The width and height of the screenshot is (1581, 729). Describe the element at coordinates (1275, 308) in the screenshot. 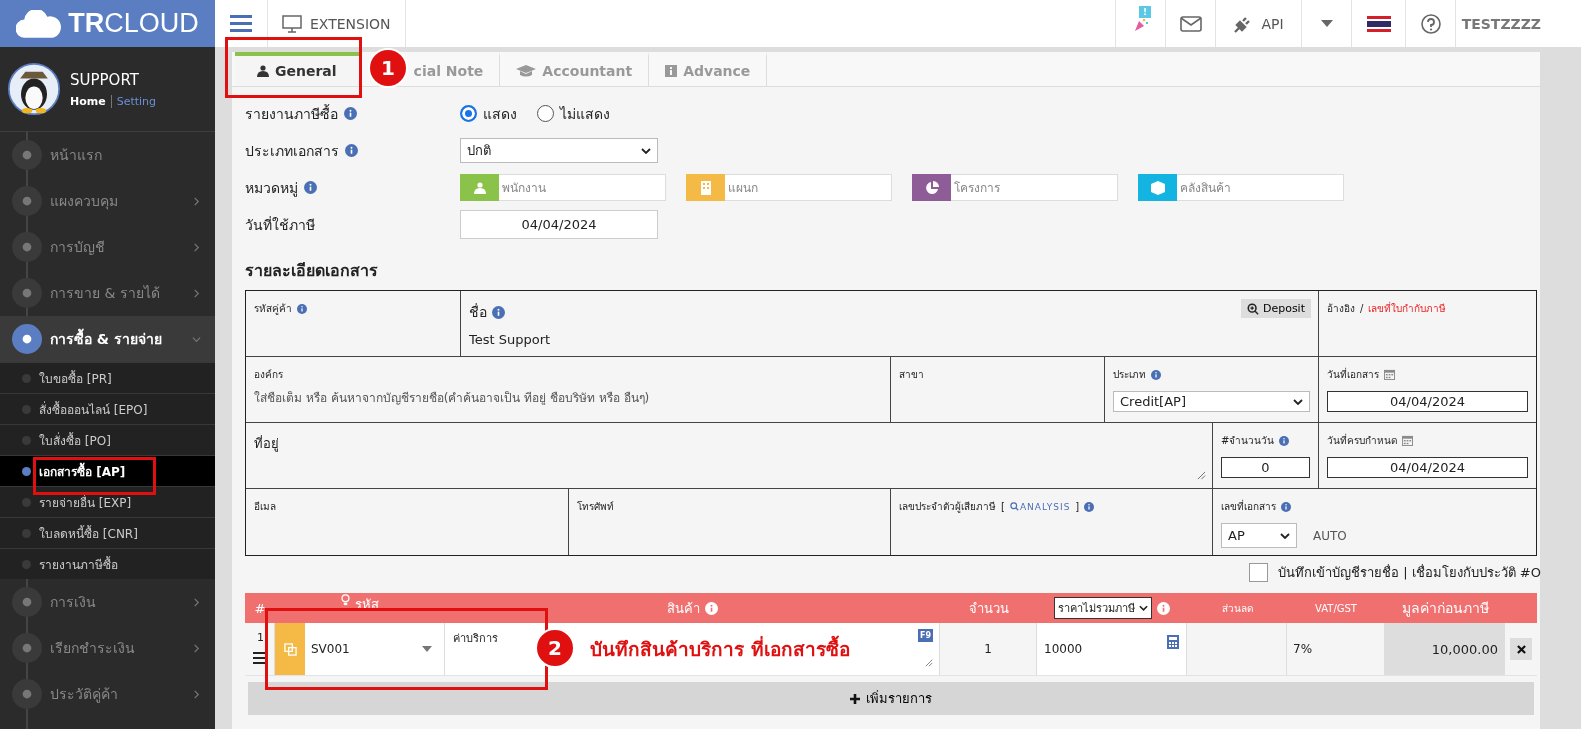

I see `deposit-button: Deposit` at that location.